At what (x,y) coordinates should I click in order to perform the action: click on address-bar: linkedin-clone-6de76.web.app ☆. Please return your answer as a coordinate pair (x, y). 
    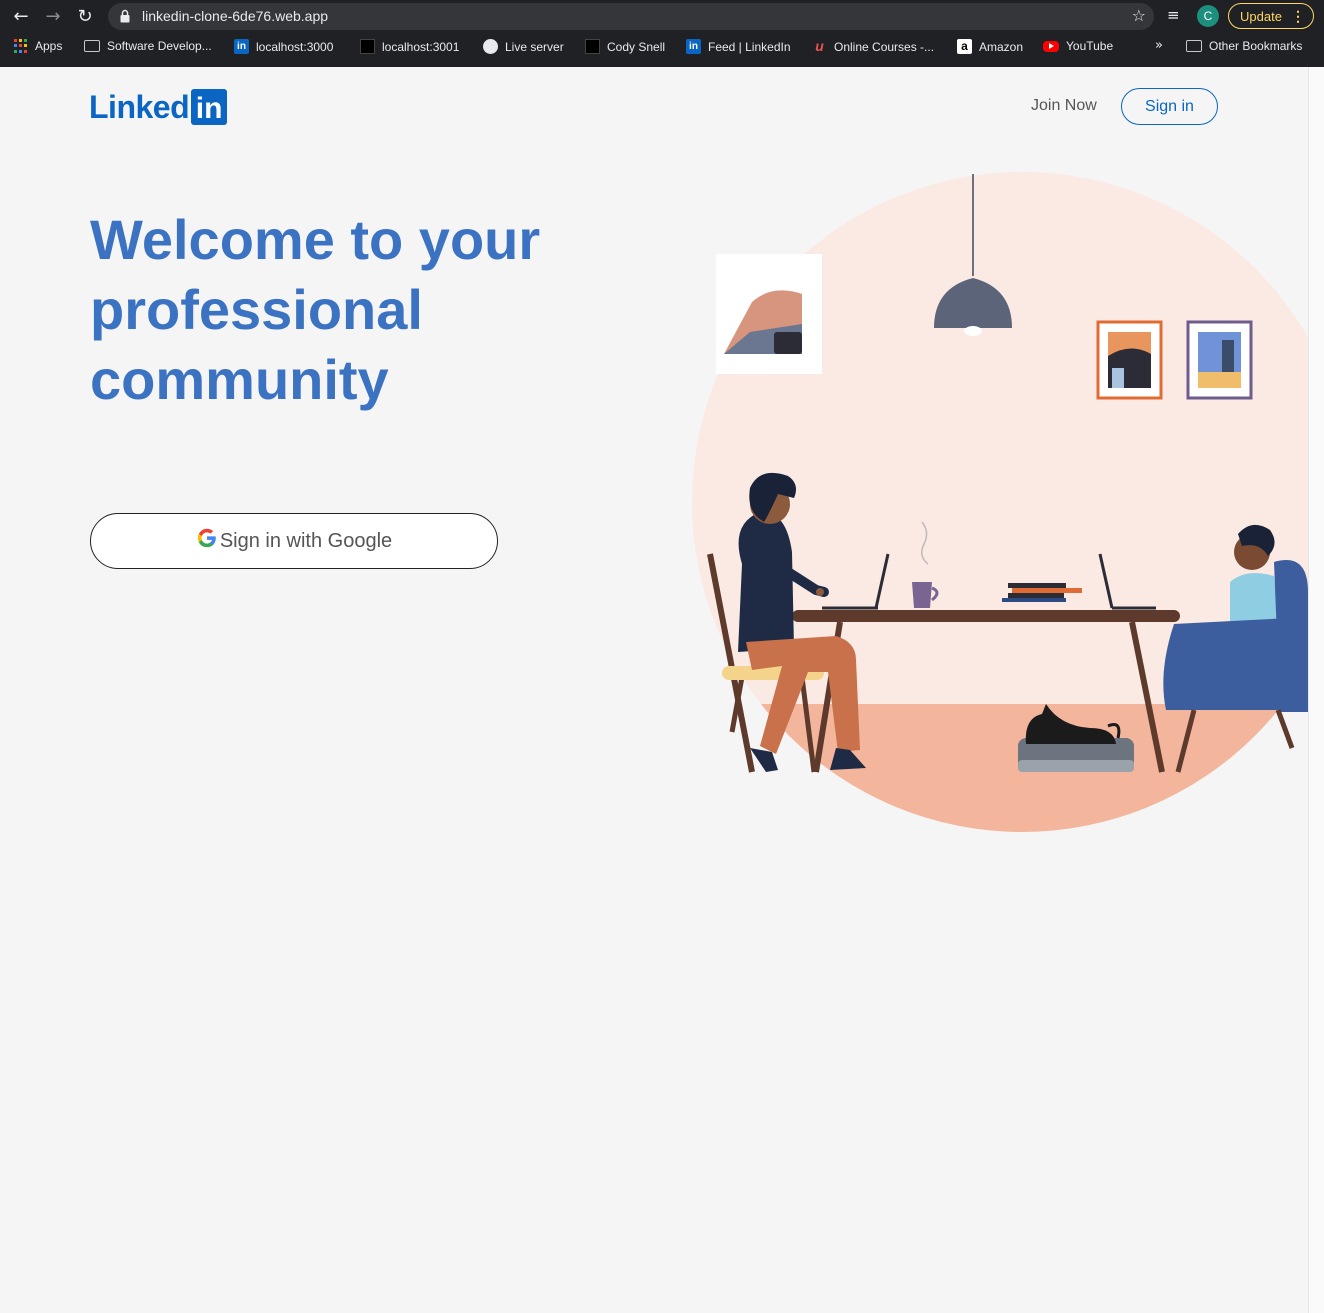
    Looking at the image, I should click on (631, 16).